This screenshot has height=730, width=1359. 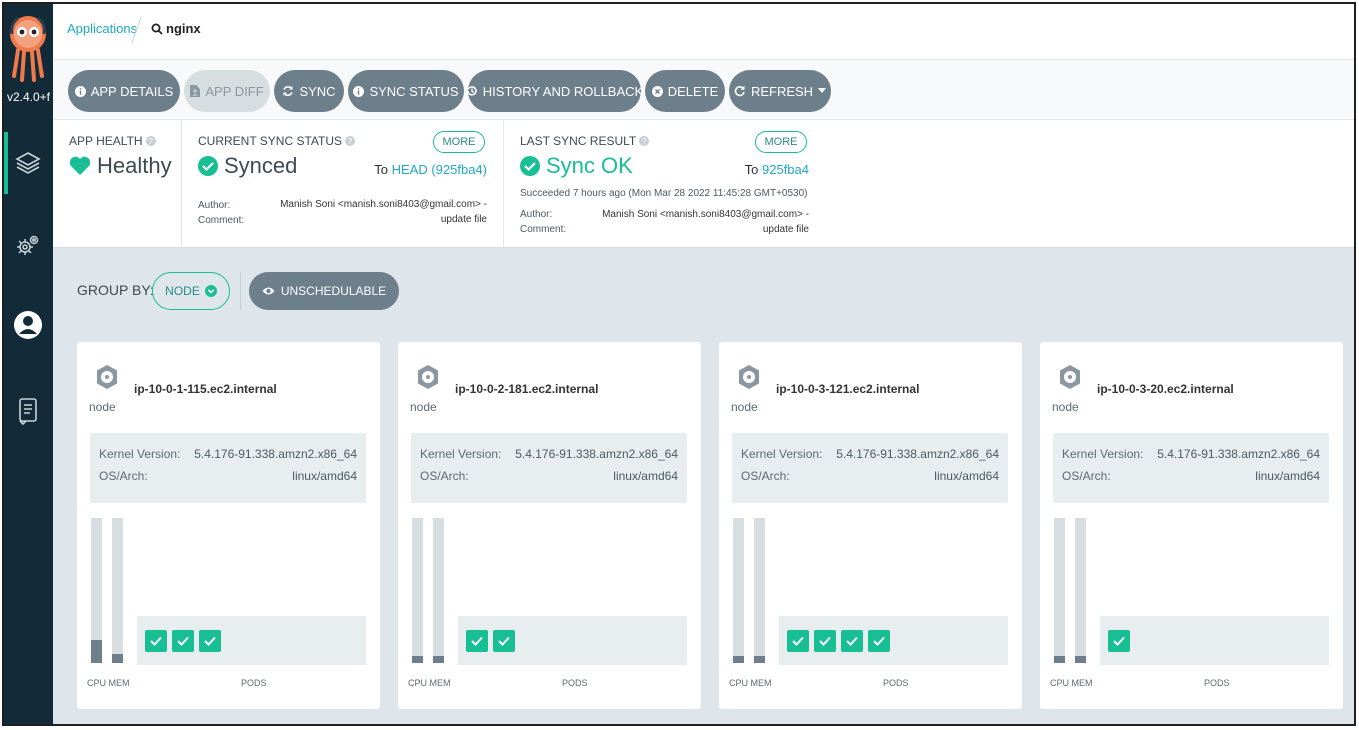 What do you see at coordinates (439, 169) in the screenshot?
I see `sync-revision-link: HEAD (925fba4)` at bounding box center [439, 169].